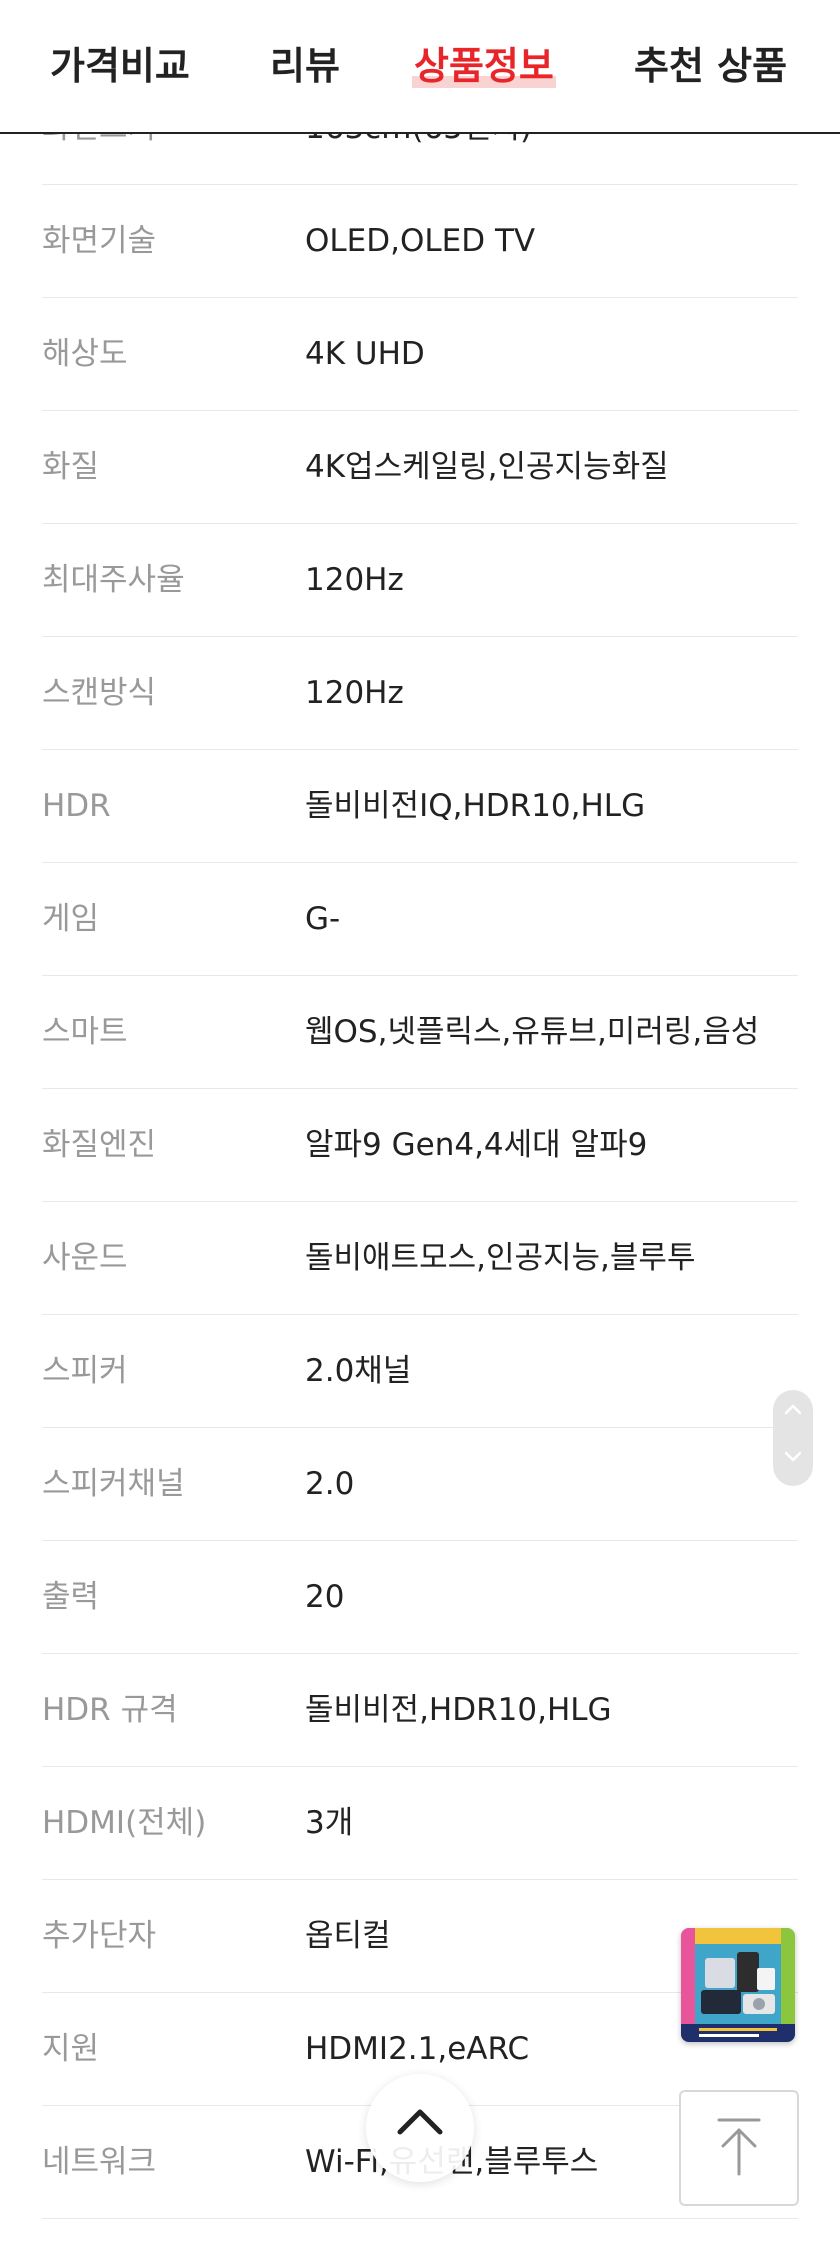 This screenshot has width=840, height=2245. Describe the element at coordinates (475, 806) in the screenshot. I see `spec-value: 돌비비전IQ,HDR10,HLG` at that location.